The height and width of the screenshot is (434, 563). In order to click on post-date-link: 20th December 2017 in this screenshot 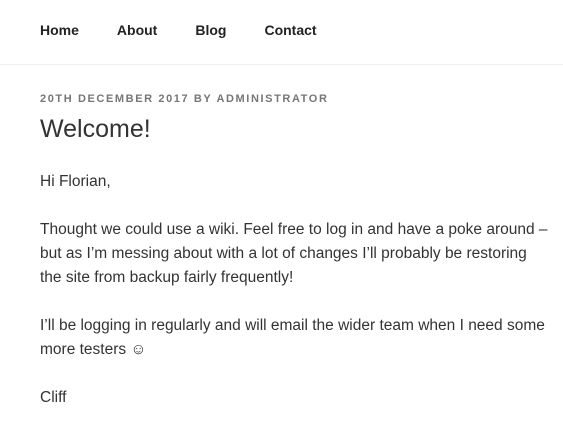, I will do `click(114, 99)`.